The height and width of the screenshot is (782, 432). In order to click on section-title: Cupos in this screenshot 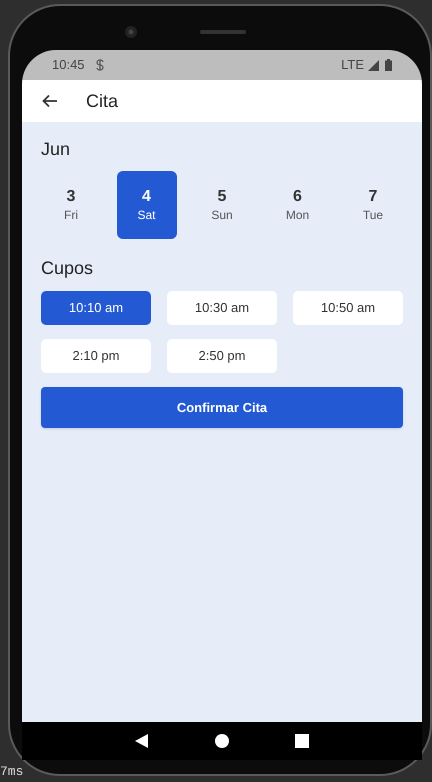, I will do `click(67, 268)`.